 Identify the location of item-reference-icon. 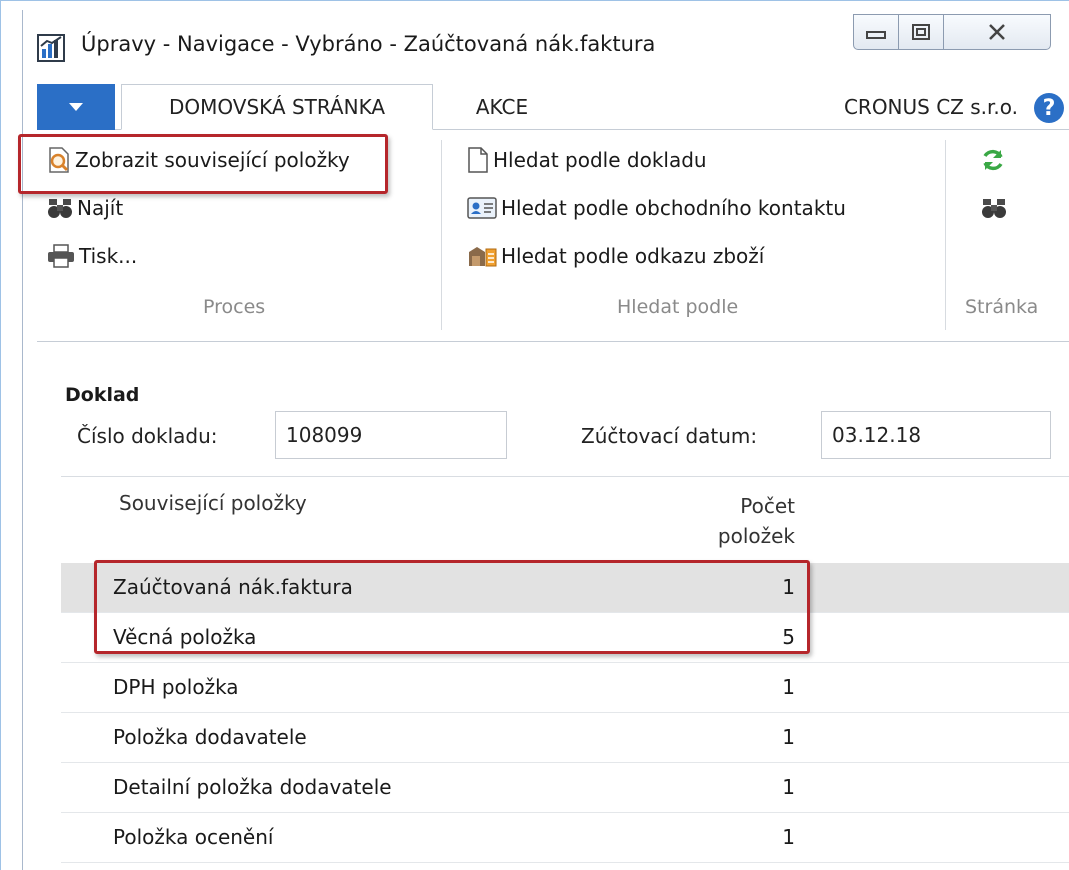
(483, 257).